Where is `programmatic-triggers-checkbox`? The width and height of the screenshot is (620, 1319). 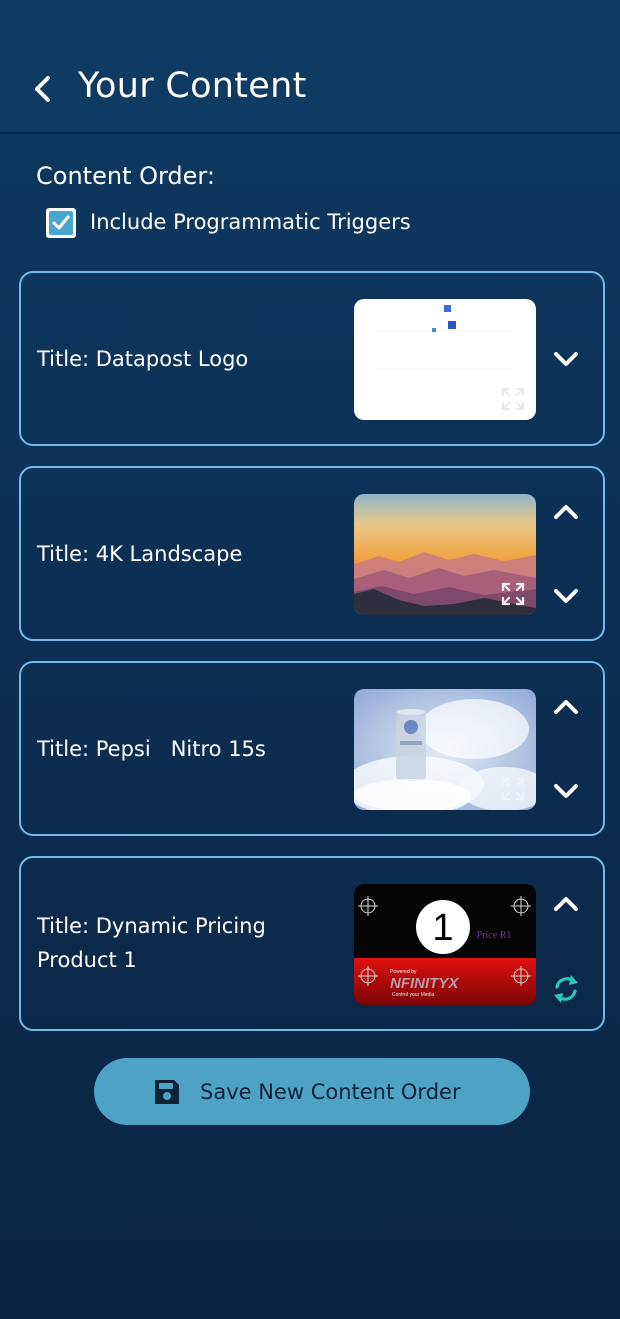
programmatic-triggers-checkbox is located at coordinates (61, 223).